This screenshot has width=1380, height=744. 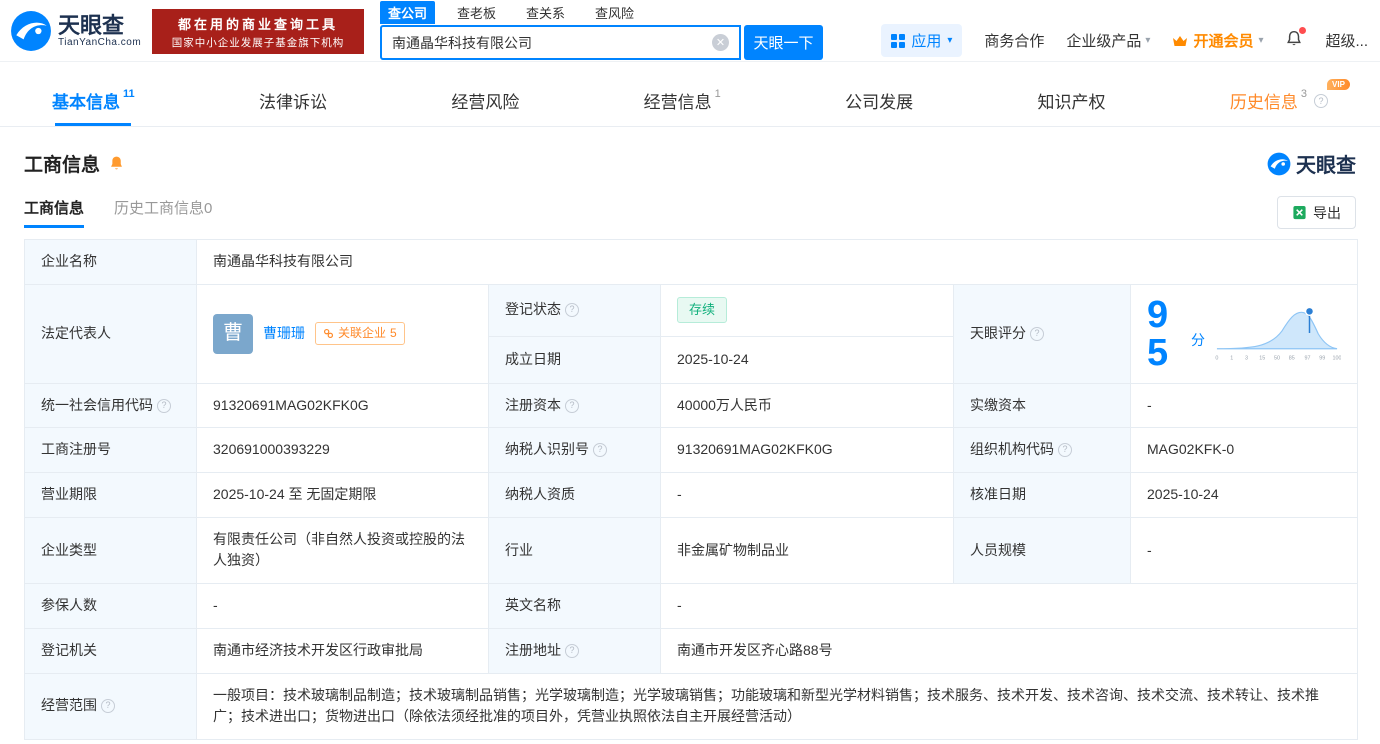 I want to click on reg-authority-value: 南通市经济技术开发区行政审批局, so click(x=342, y=650).